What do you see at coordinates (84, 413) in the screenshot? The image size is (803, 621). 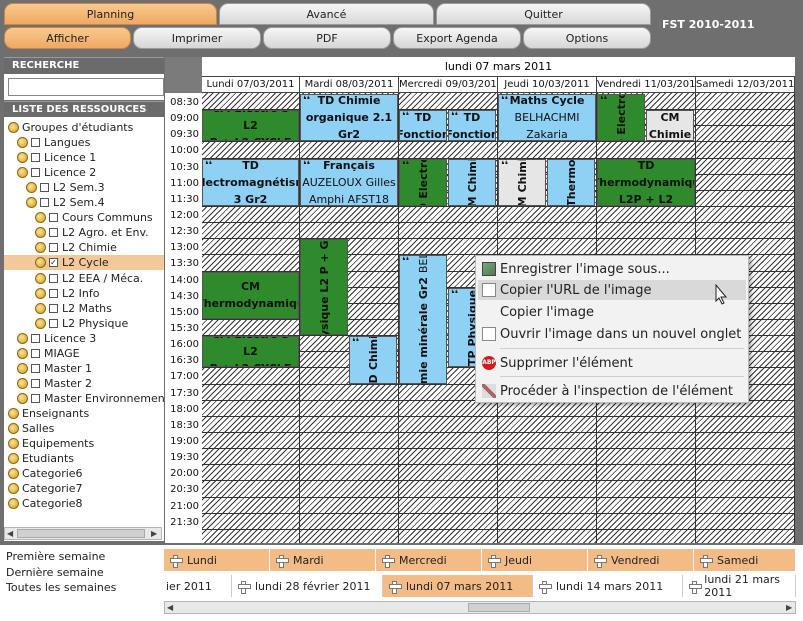 I see `tree-item: Enseignants` at bounding box center [84, 413].